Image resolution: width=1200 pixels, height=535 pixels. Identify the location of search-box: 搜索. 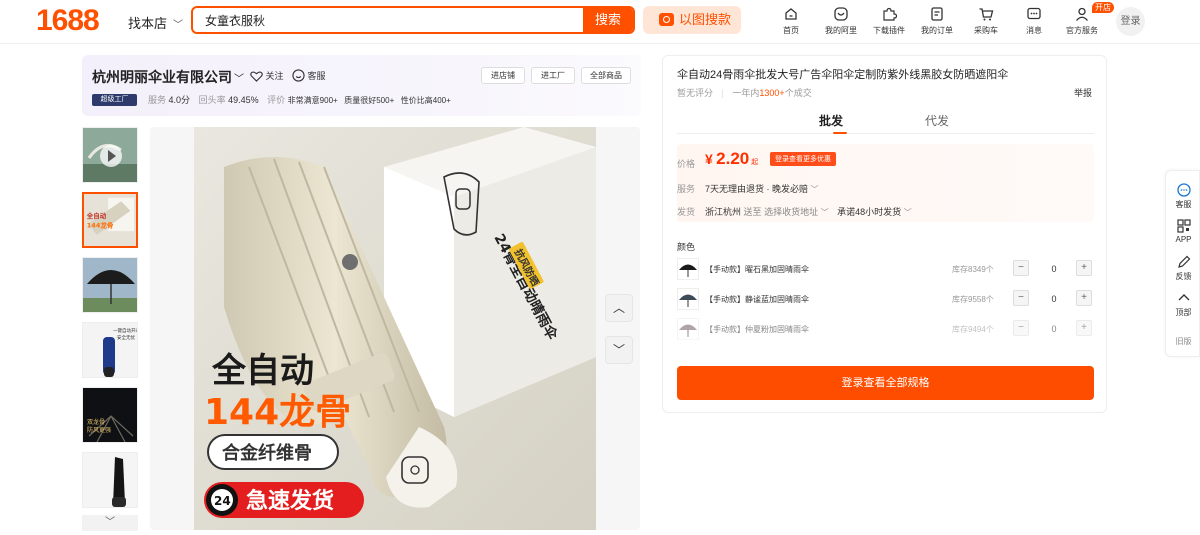
(413, 20).